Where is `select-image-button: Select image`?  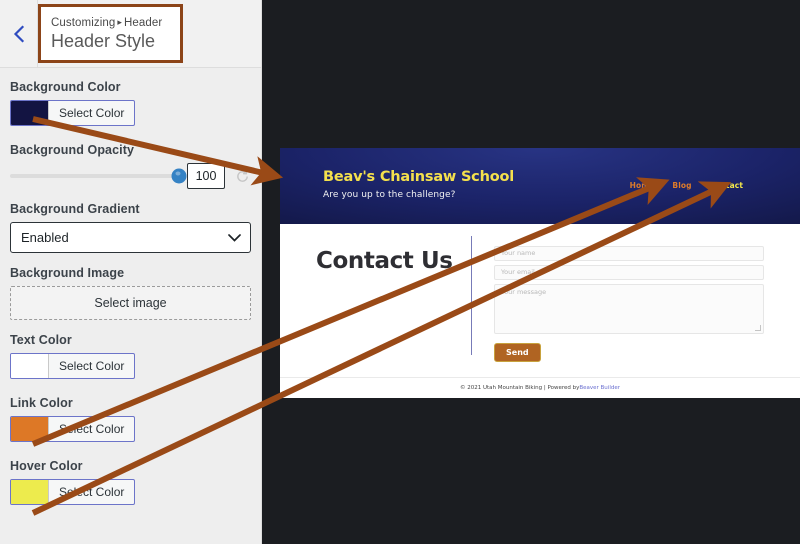
select-image-button: Select image is located at coordinates (130, 303).